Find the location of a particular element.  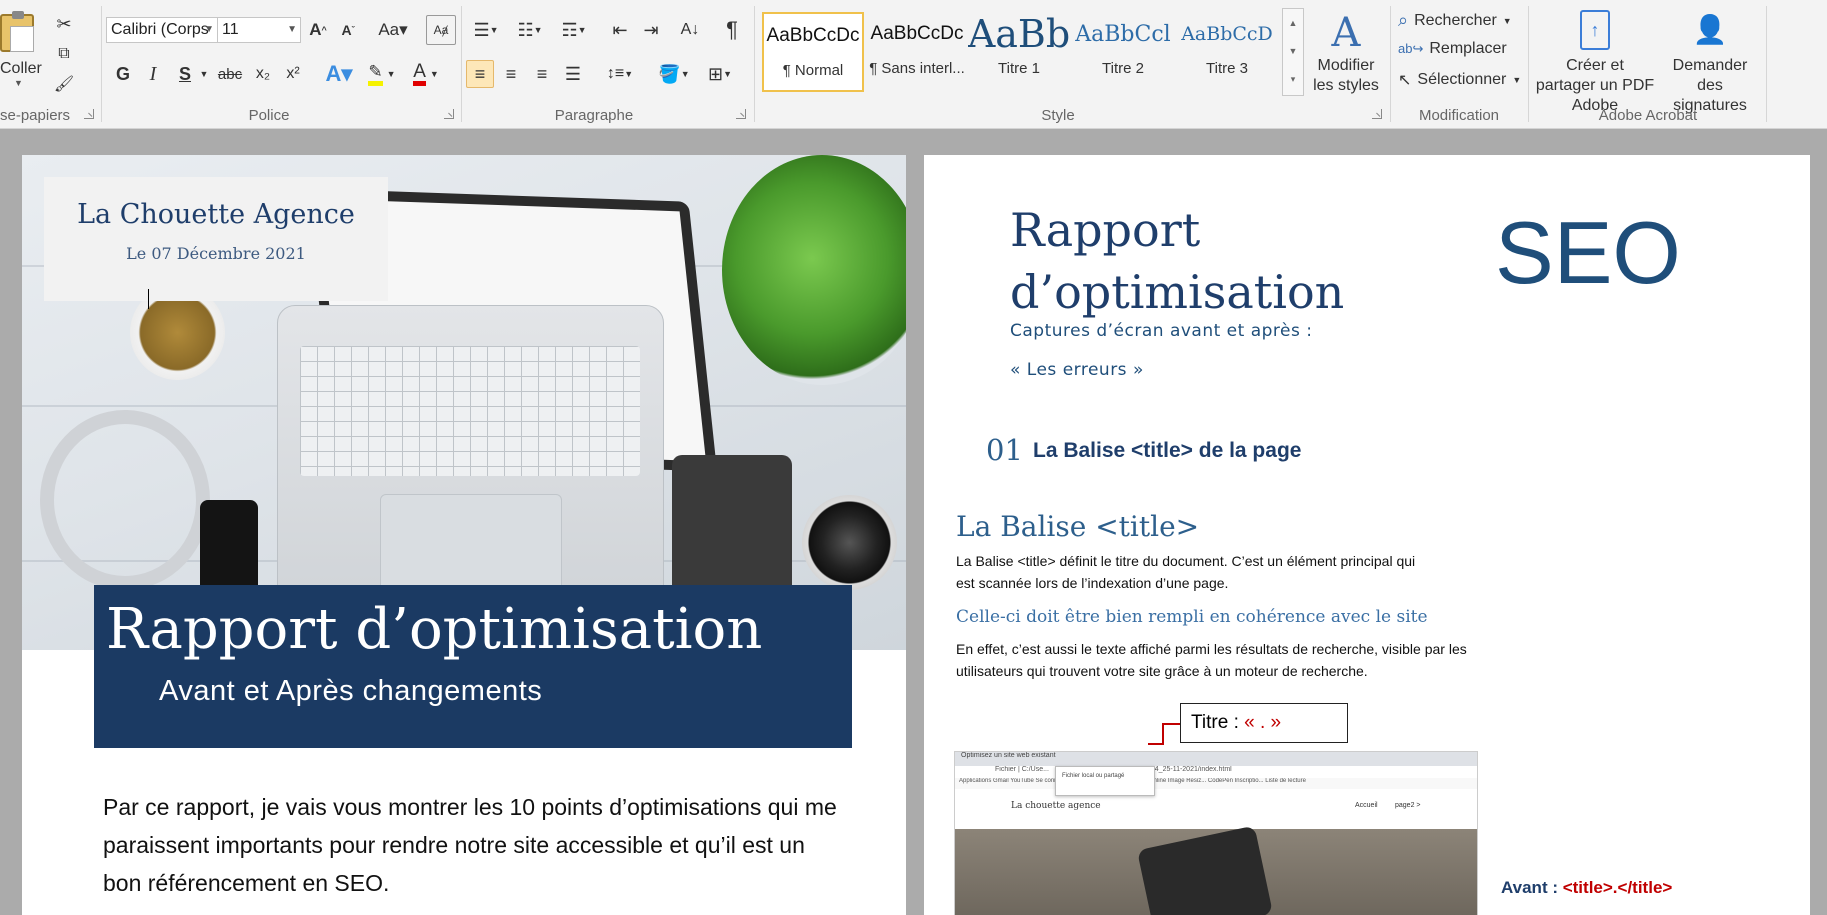

modify-styles-label: Modifier les styles is located at coordinates (1346, 75).